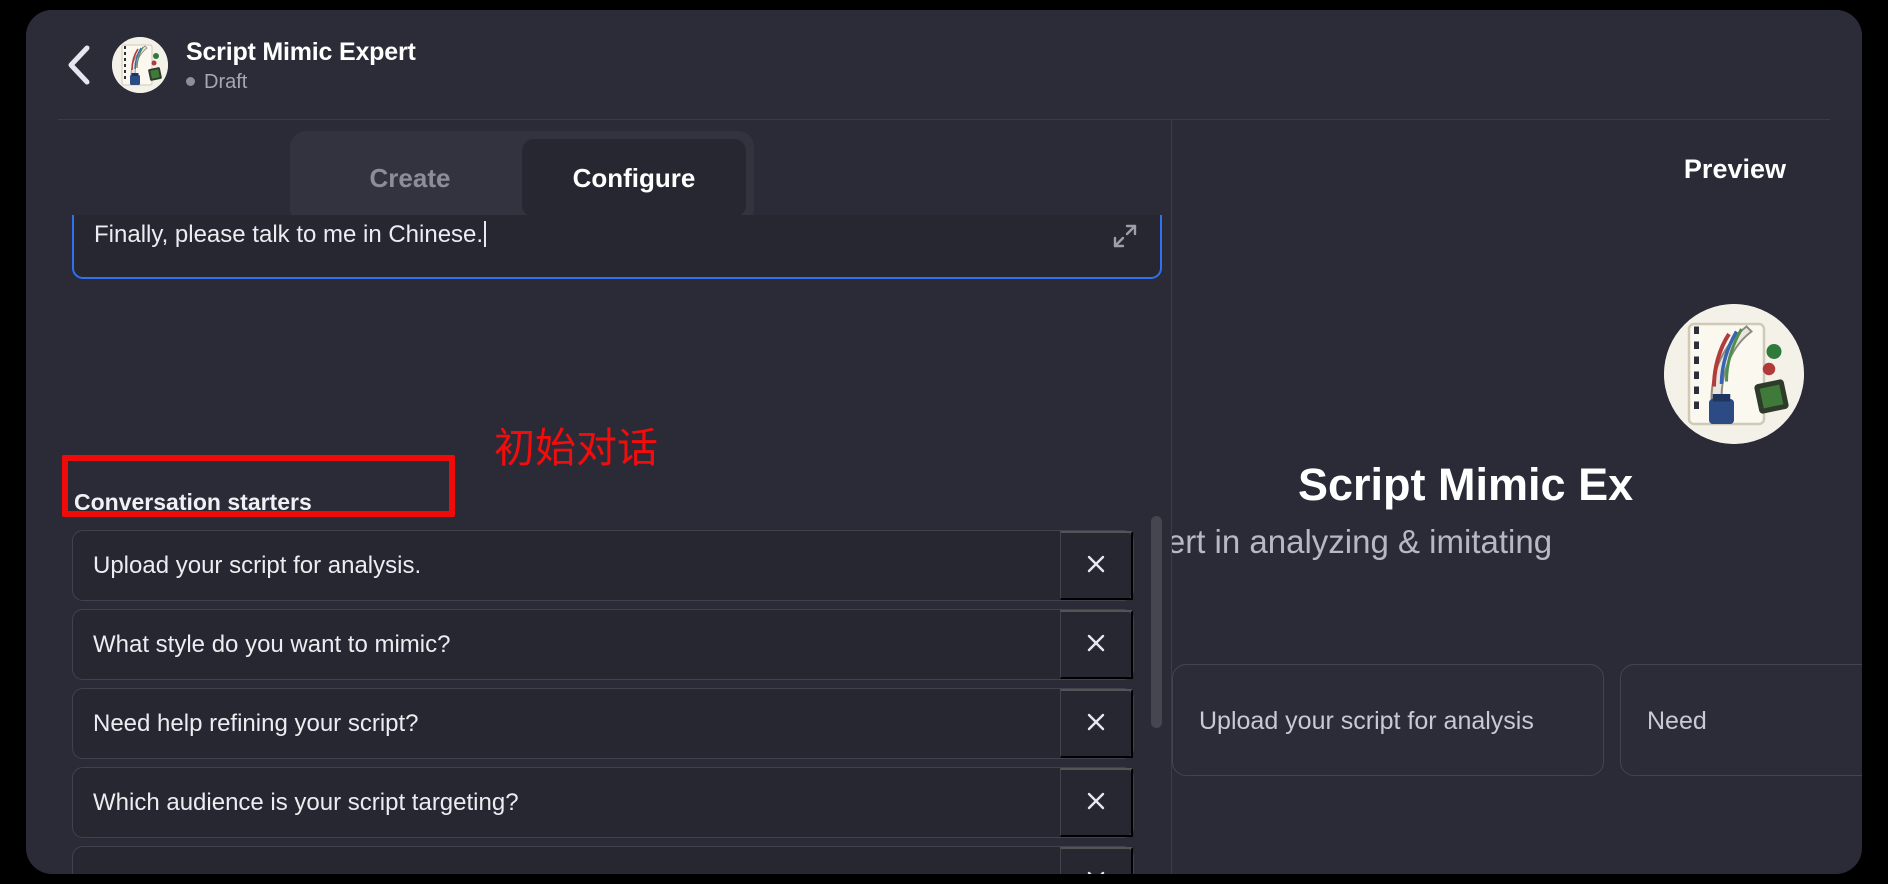  Describe the element at coordinates (617, 247) in the screenshot. I see `instructions-textarea: Finally, please talk to me in Chinese.` at that location.